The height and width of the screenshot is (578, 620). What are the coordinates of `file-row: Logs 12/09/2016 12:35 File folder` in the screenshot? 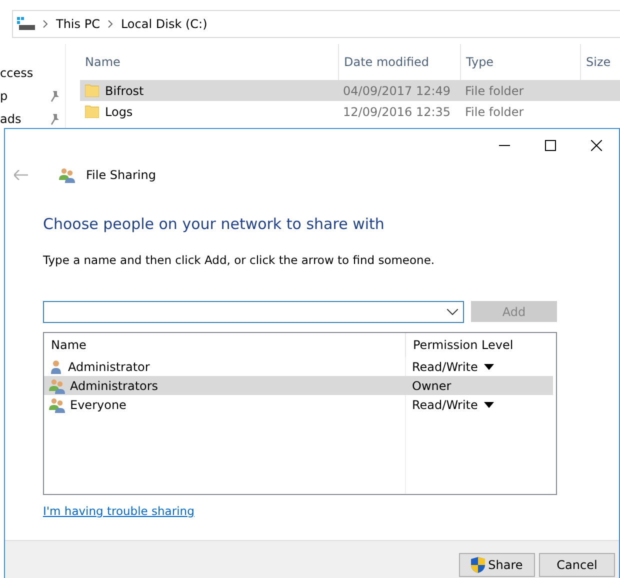 It's located at (350, 111).